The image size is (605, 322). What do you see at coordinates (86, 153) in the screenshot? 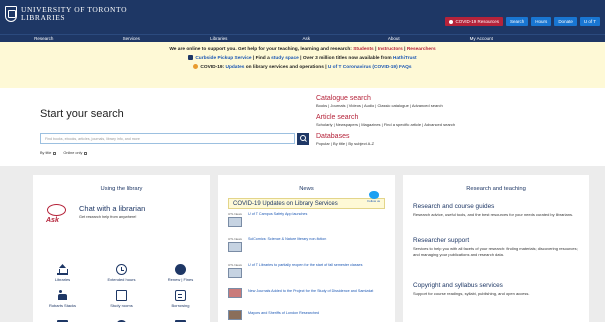
I see `online-only-checkbox` at bounding box center [86, 153].